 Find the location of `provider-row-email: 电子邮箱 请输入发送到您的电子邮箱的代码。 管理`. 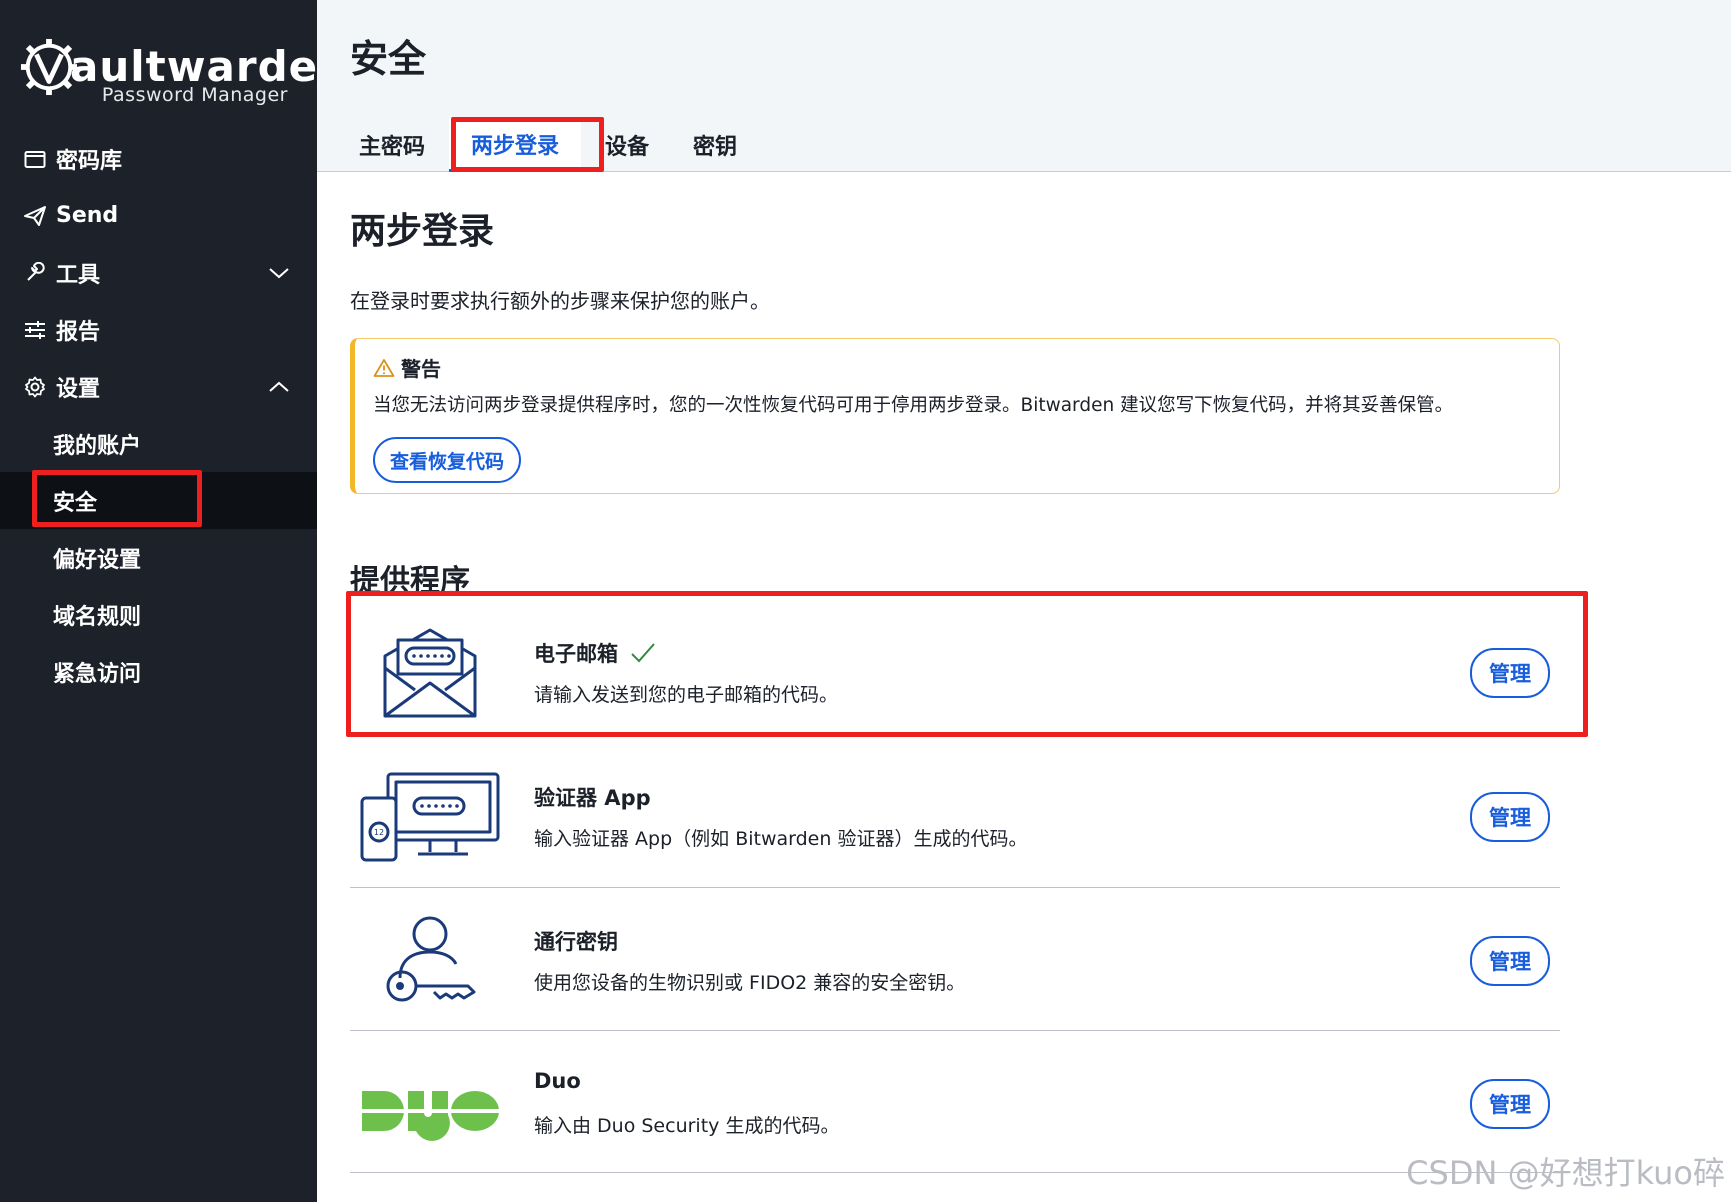

provider-row-email: 电子邮箱 请输入发送到您的电子邮箱的代码。 管理 is located at coordinates (955, 671).